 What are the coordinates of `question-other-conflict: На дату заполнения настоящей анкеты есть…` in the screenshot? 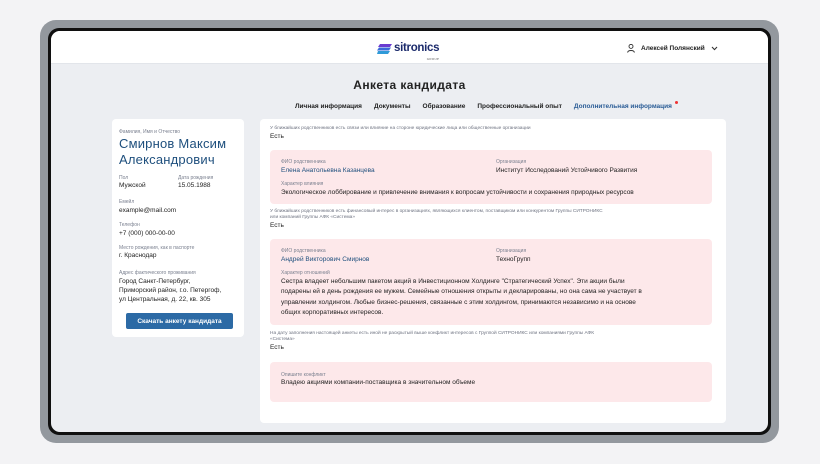 It's located at (490, 337).